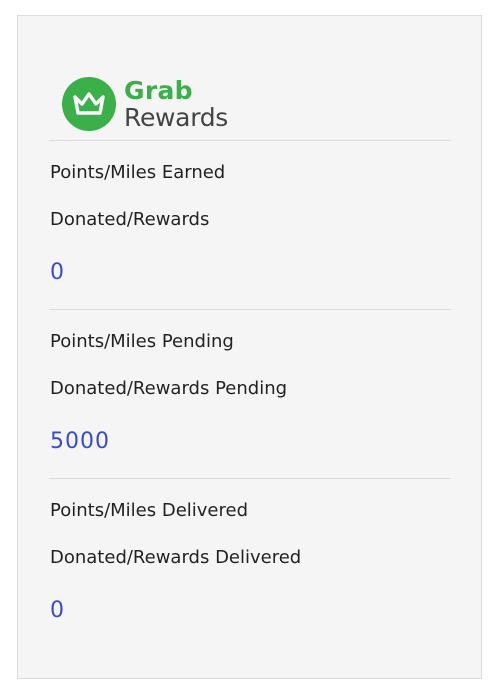 This screenshot has height=698, width=500. Describe the element at coordinates (176, 117) in the screenshot. I see `logo-product-text: Rewards` at that location.